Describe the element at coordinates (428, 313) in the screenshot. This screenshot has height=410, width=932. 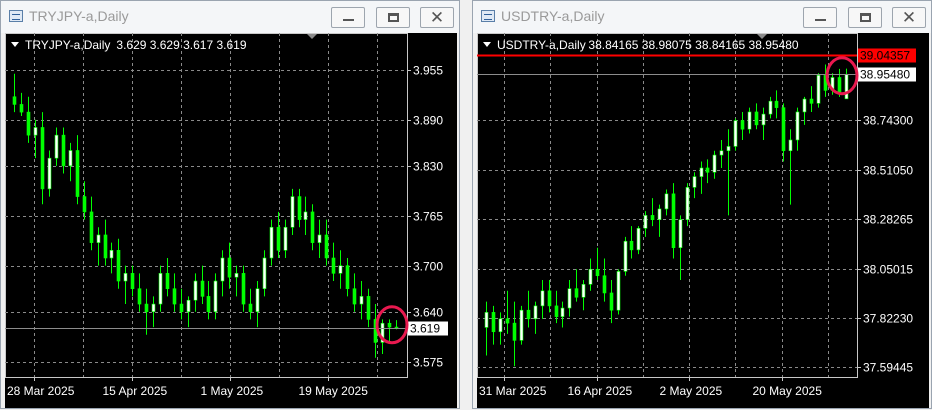
I see `y-tick-label: 3.640` at that location.